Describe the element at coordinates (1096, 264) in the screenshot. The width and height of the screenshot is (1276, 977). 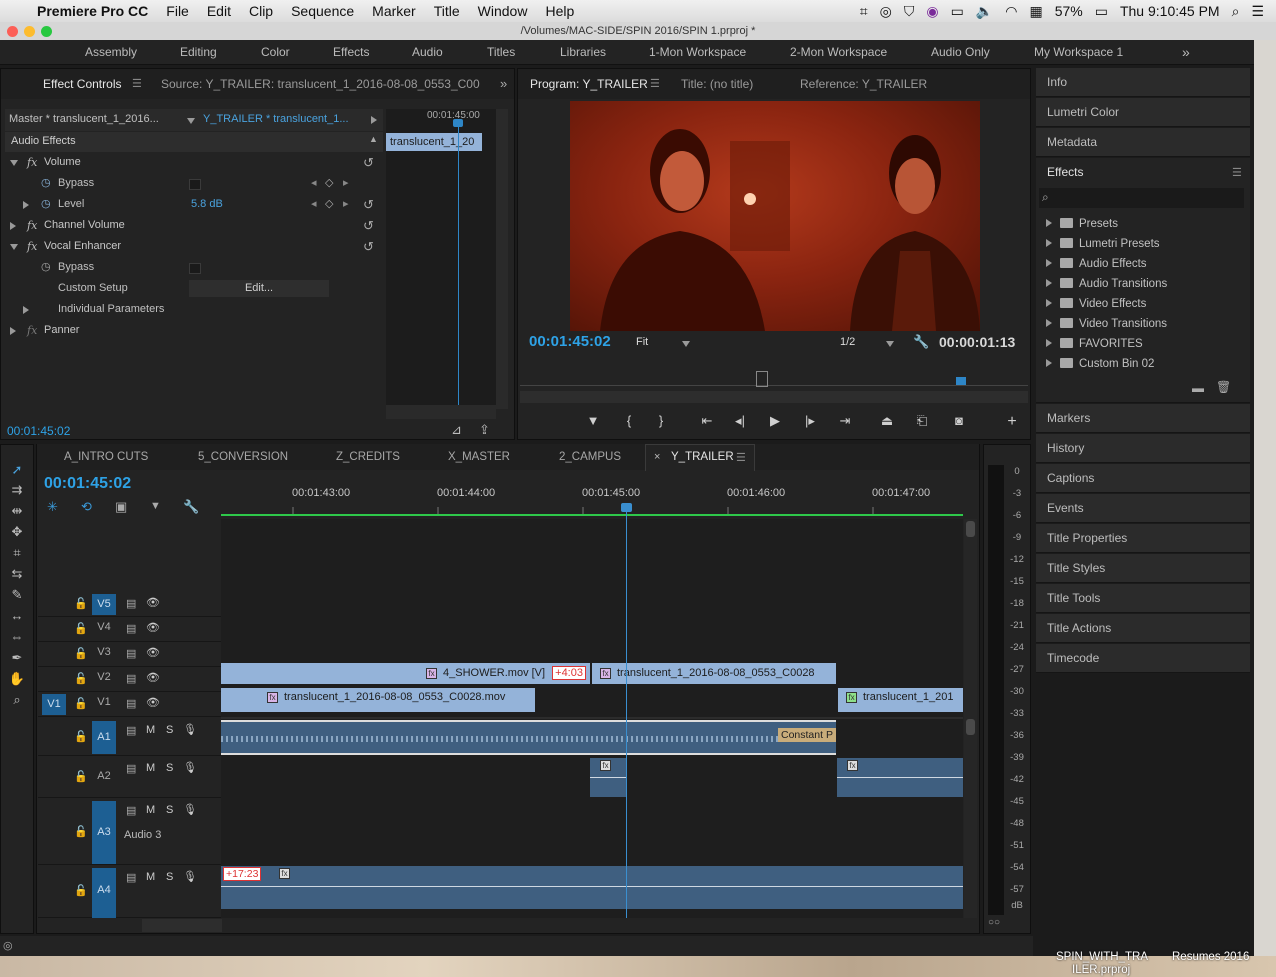
I see `effects-item-audio-effects: Audio Effects` at that location.